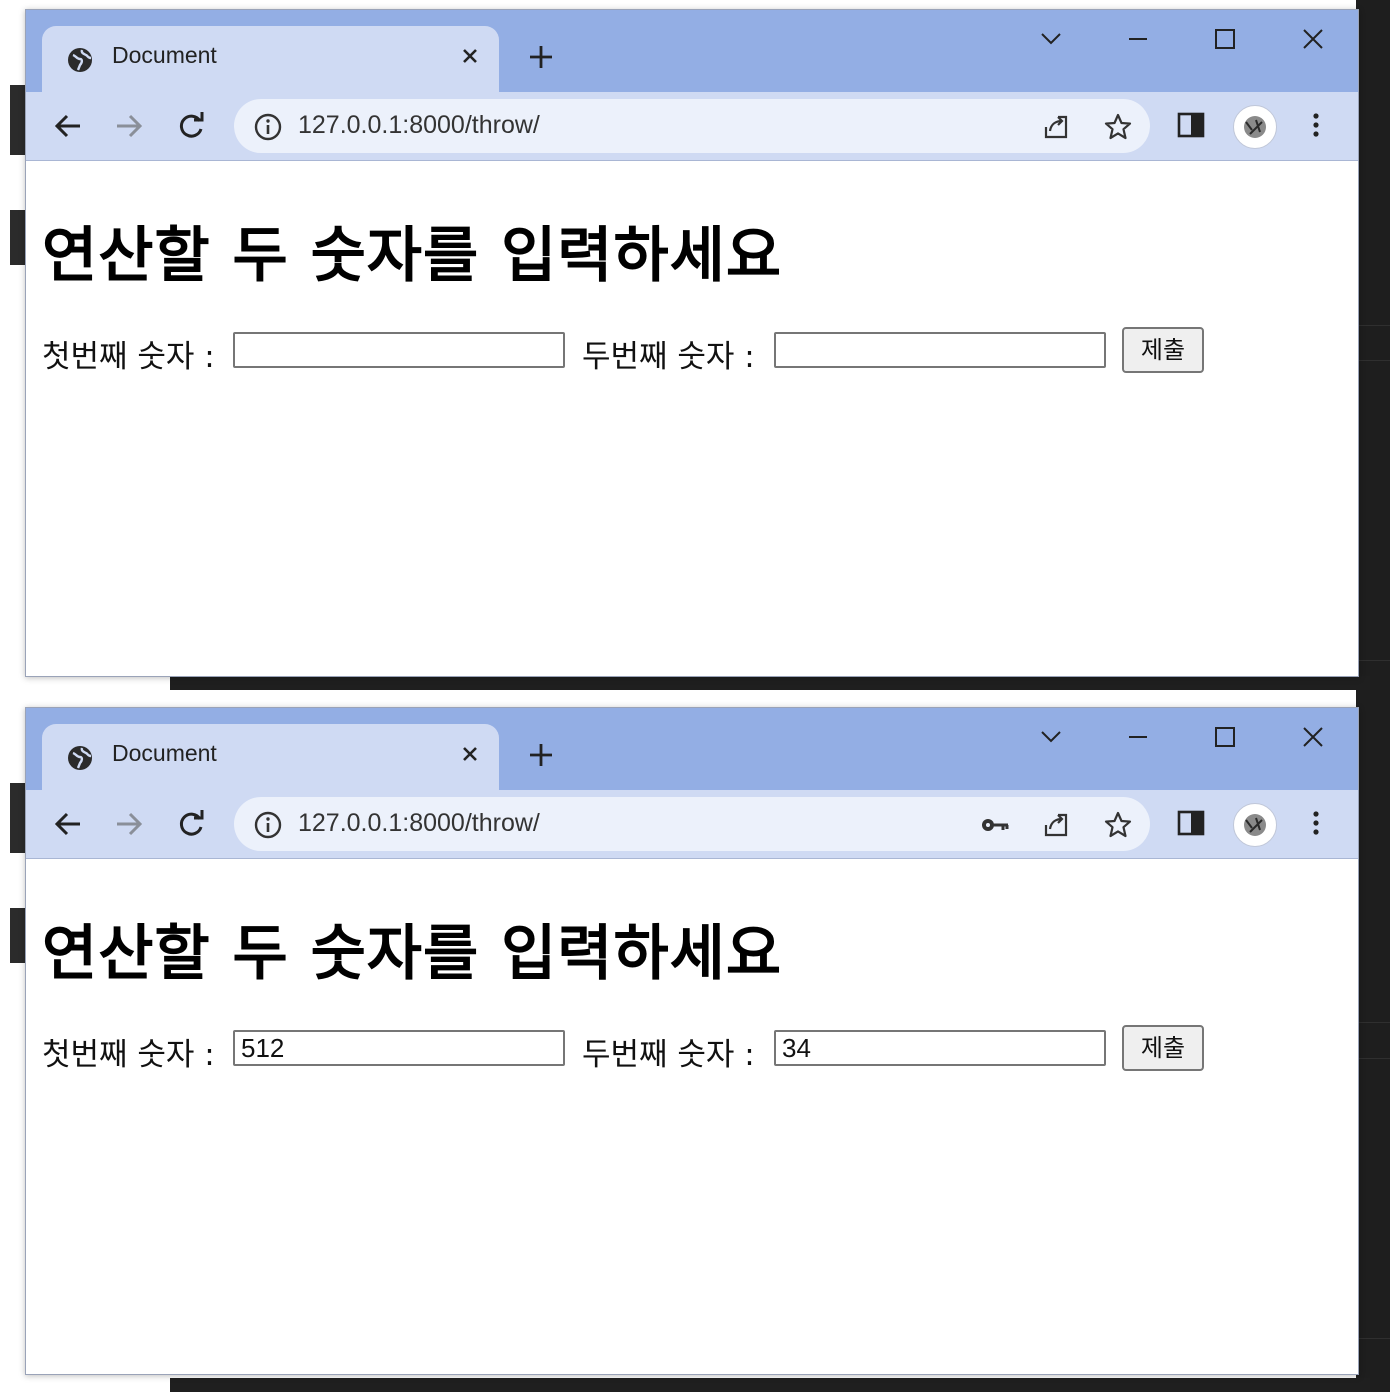  What do you see at coordinates (399, 1048) in the screenshot?
I see `first-number-input: 512` at bounding box center [399, 1048].